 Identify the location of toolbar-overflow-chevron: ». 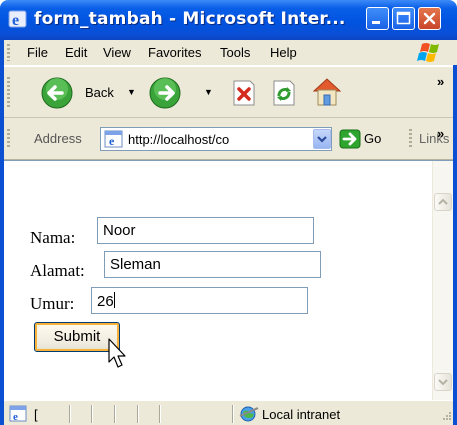
(440, 81).